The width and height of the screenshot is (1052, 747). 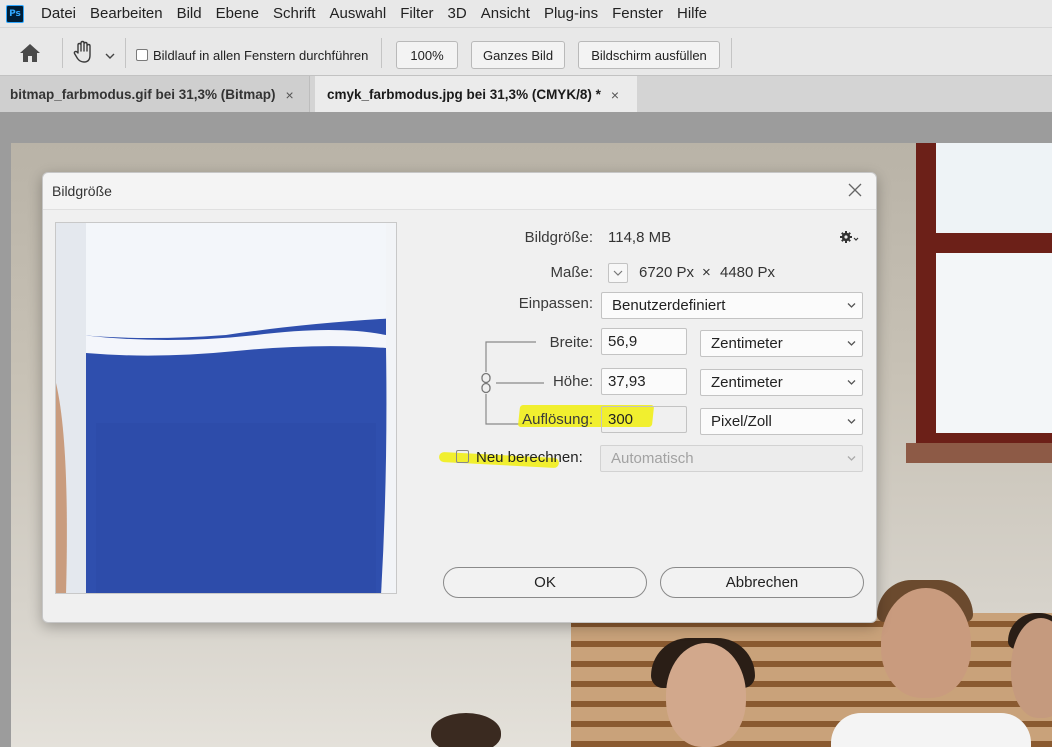 What do you see at coordinates (644, 419) in the screenshot?
I see `resolution-input: 300` at bounding box center [644, 419].